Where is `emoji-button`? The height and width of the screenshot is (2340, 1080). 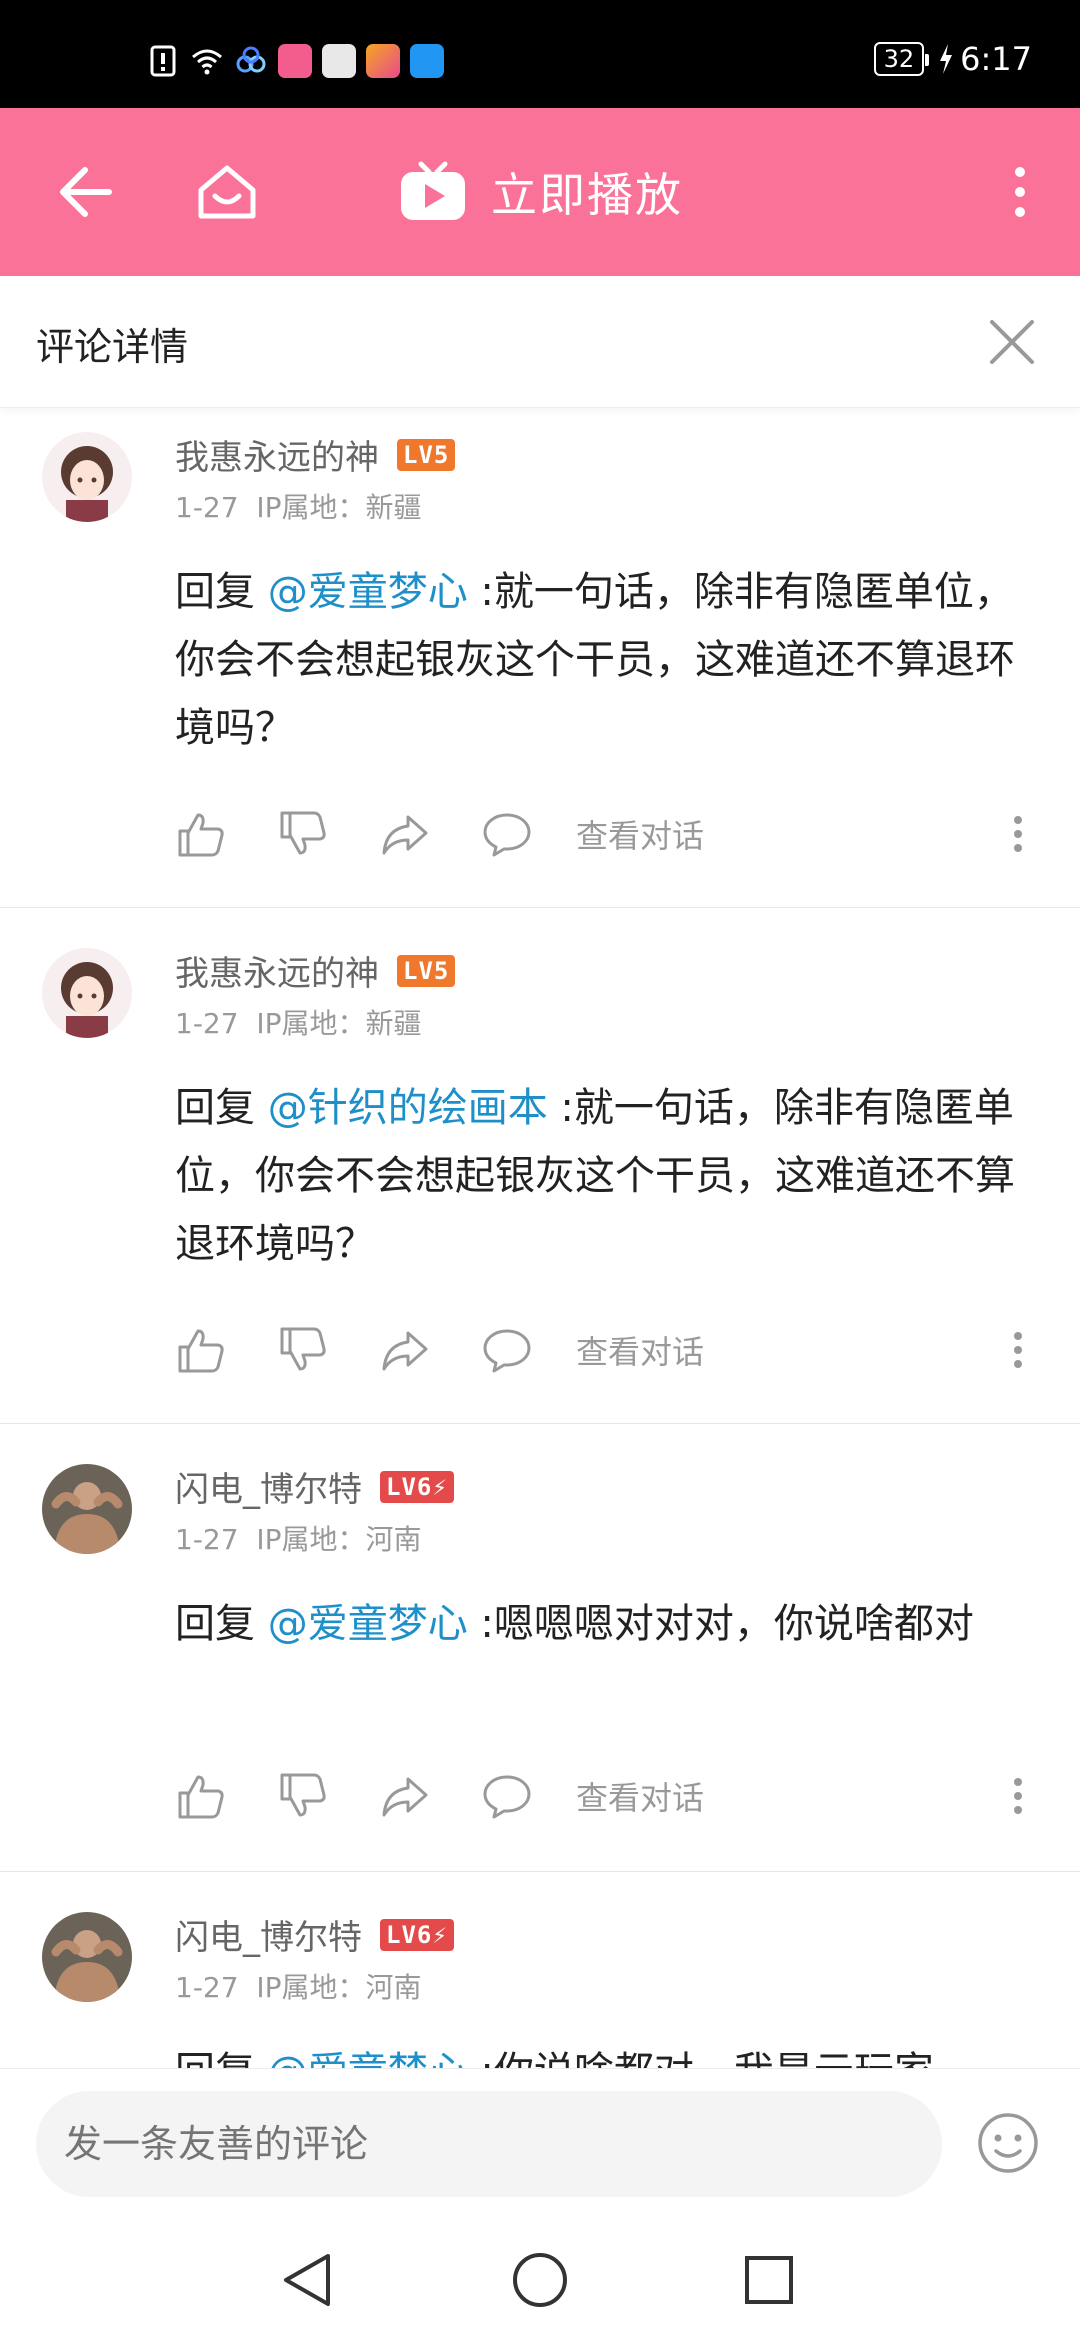
emoji-button is located at coordinates (1008, 2143).